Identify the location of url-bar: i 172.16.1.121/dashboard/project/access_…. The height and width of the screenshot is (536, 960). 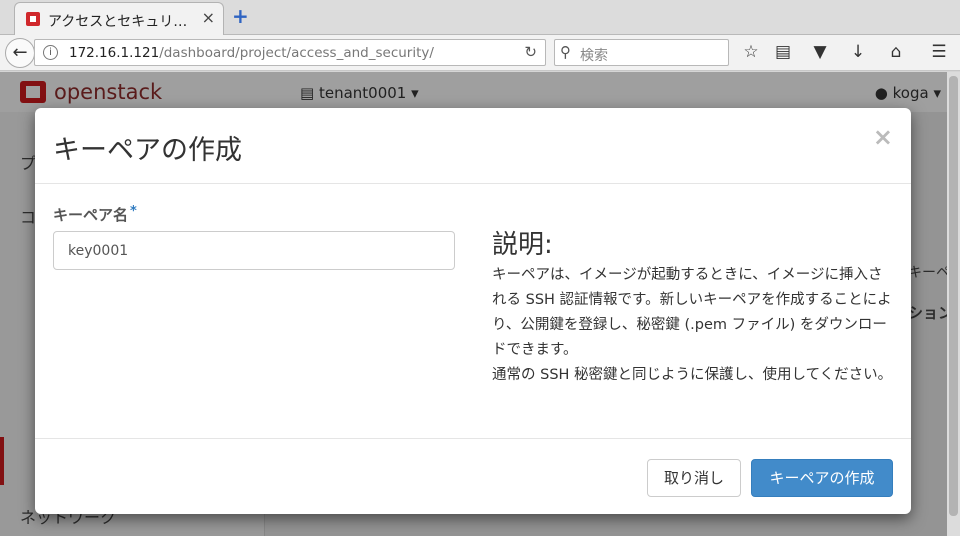
(290, 52).